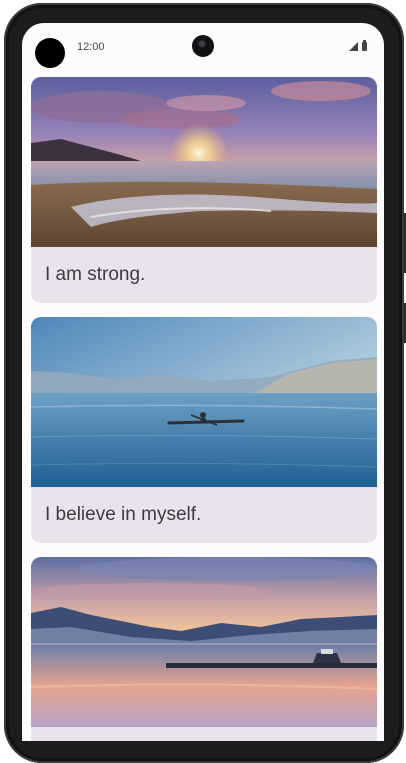 The height and width of the screenshot is (763, 406). Describe the element at coordinates (91, 47) in the screenshot. I see `status-time: 12:00` at that location.